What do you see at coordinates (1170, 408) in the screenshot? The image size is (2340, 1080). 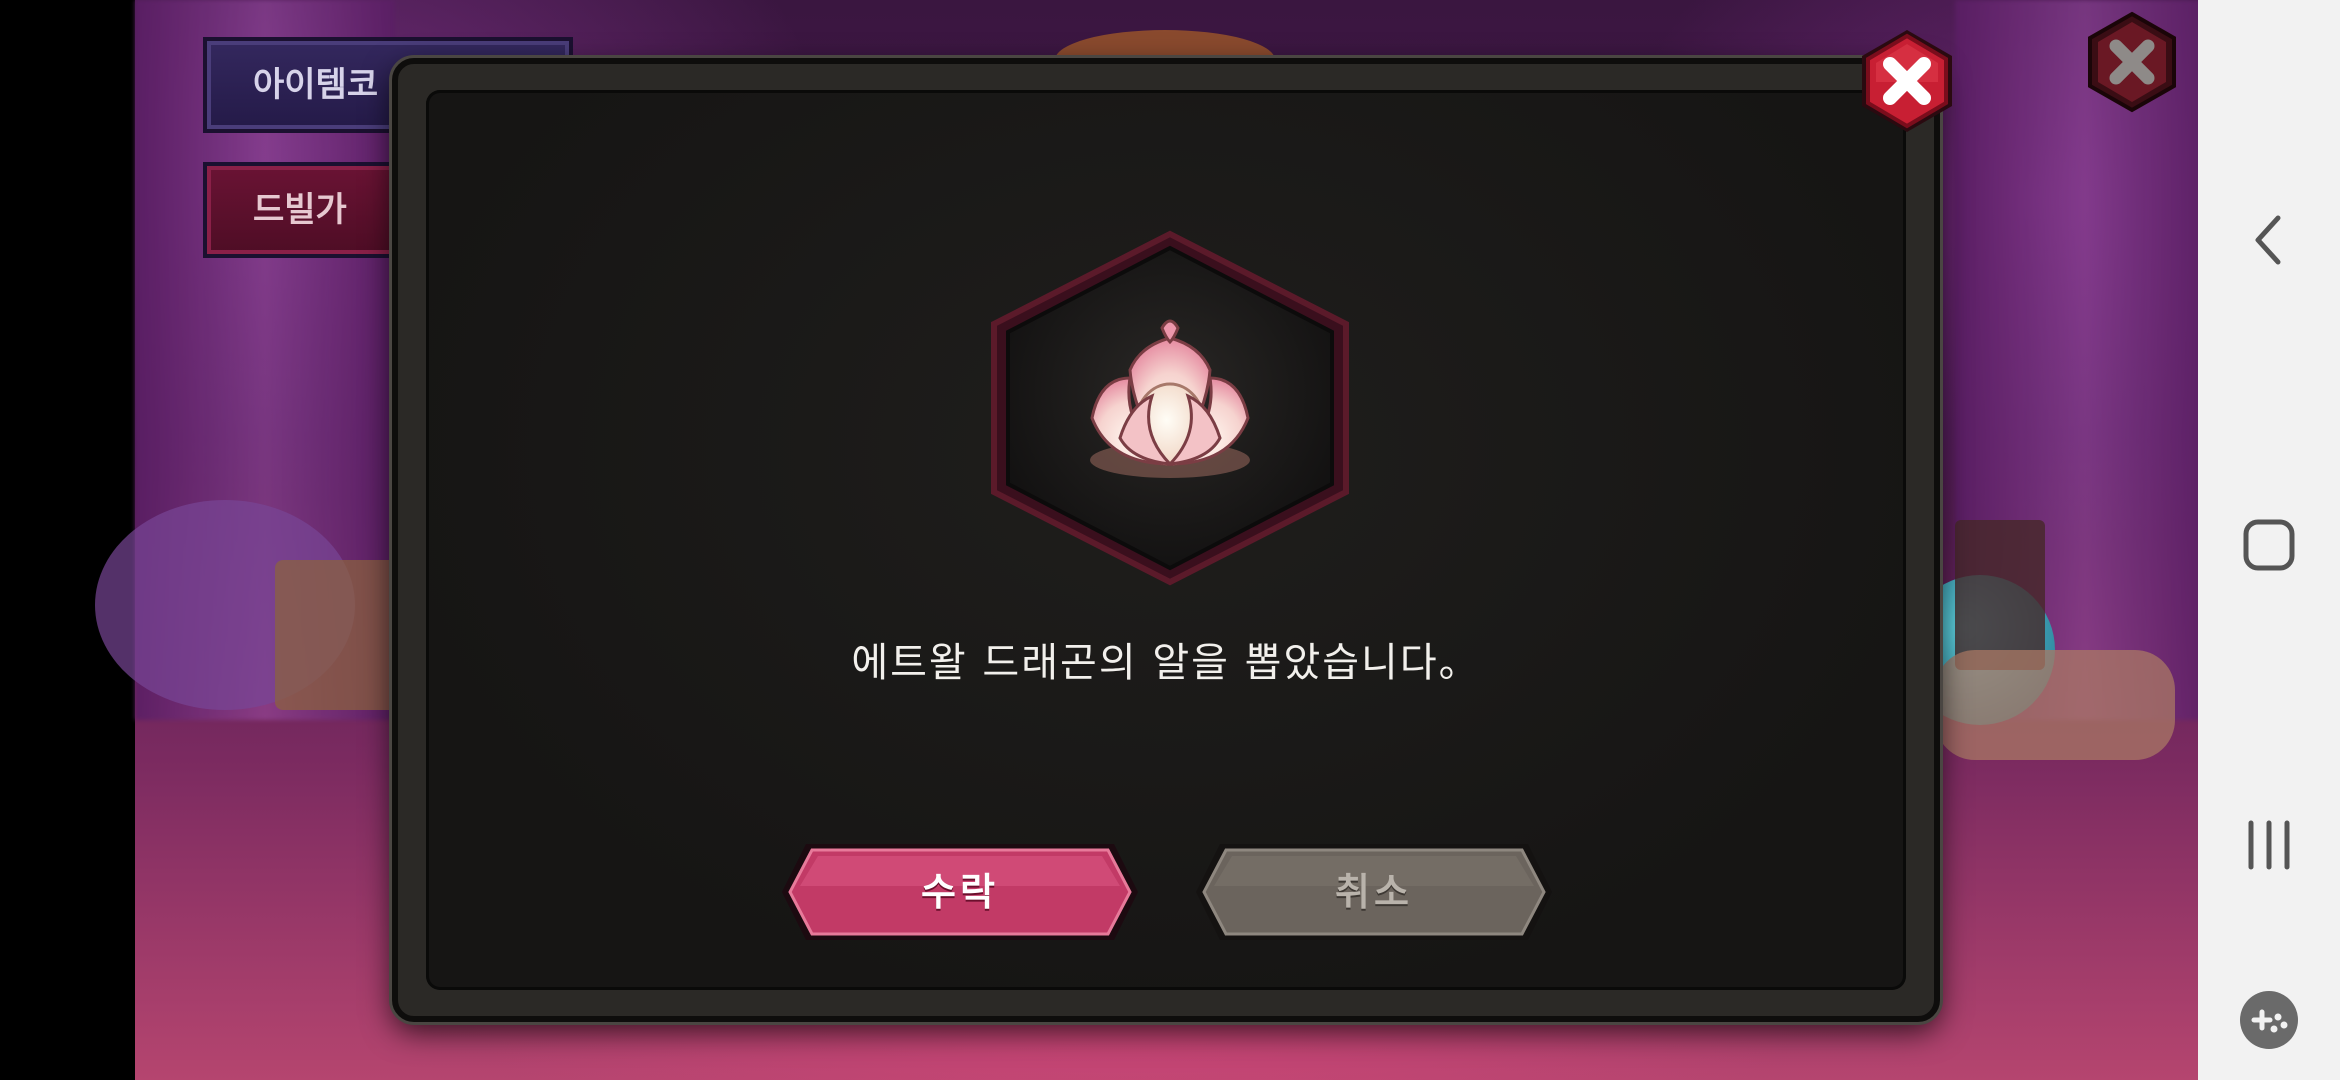 I see `item-frame` at bounding box center [1170, 408].